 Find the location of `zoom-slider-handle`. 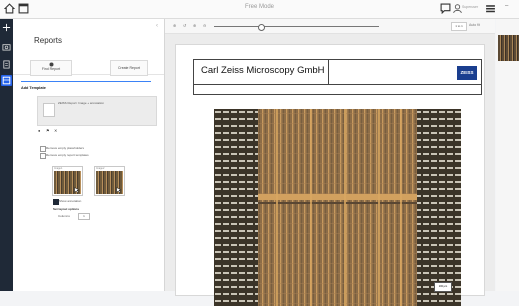

zoom-slider-handle is located at coordinates (261, 27).